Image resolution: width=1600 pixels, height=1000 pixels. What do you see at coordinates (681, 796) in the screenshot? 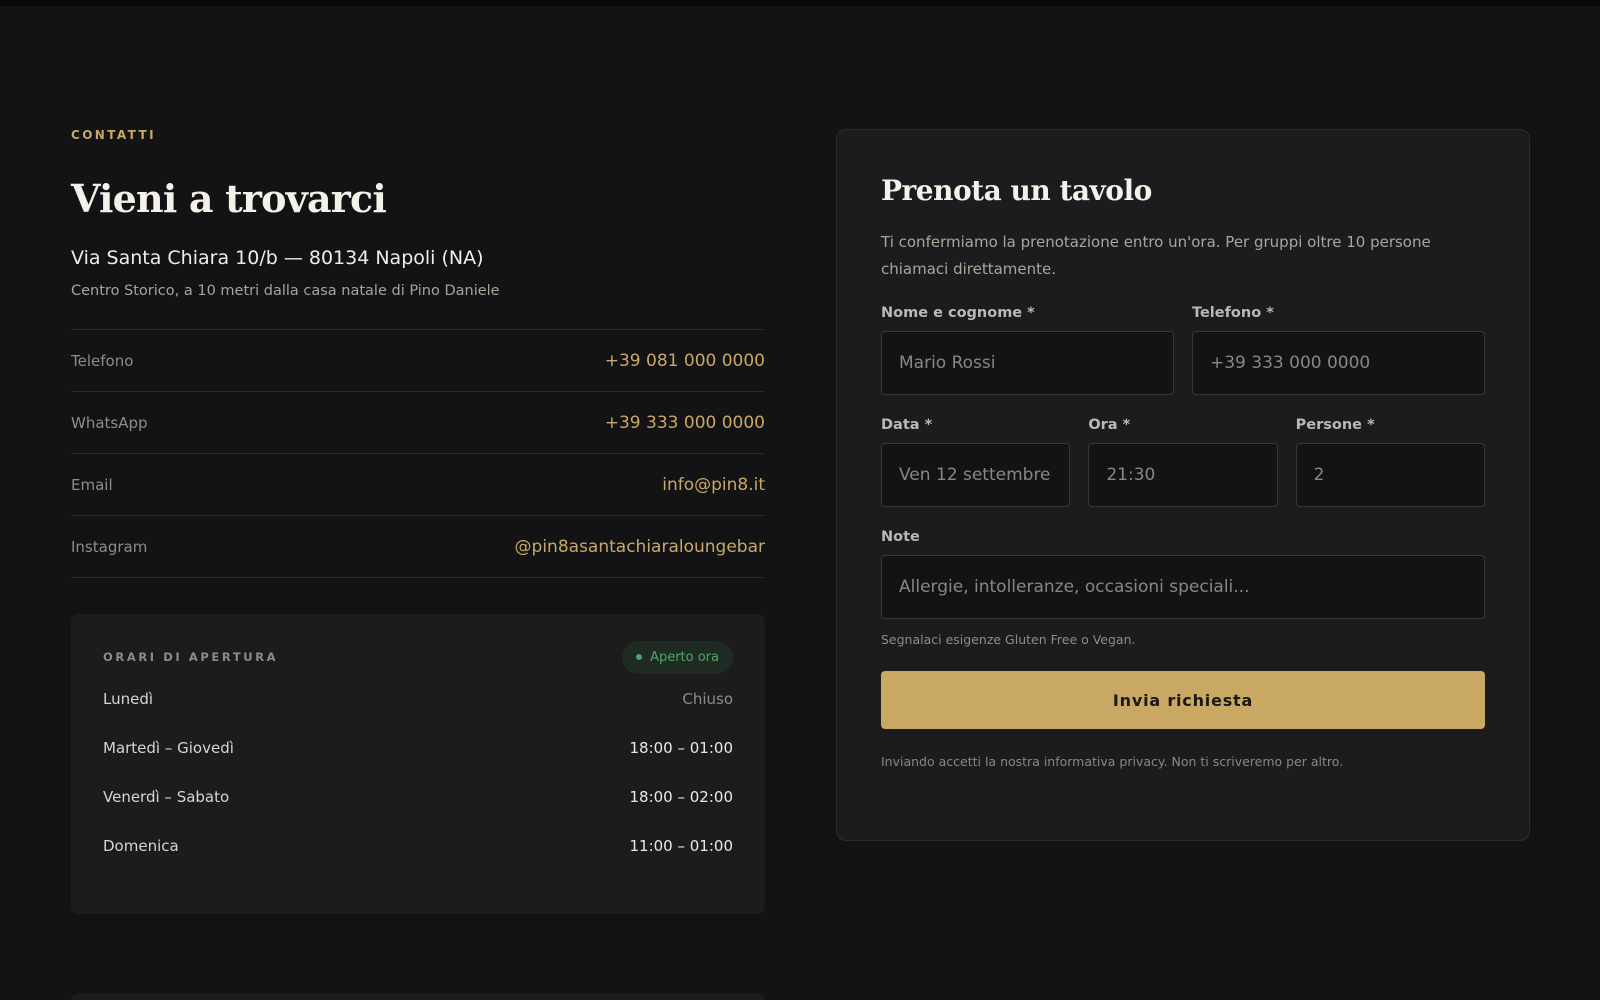
I see `hours-time: 18:00 – 02:00` at bounding box center [681, 796].